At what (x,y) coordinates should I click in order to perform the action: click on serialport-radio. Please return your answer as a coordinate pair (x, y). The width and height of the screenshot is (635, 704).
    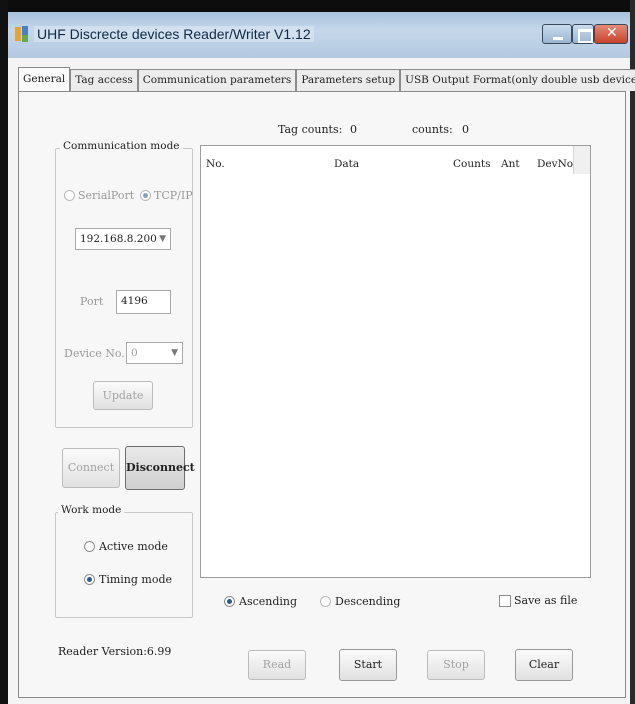
    Looking at the image, I should click on (69, 195).